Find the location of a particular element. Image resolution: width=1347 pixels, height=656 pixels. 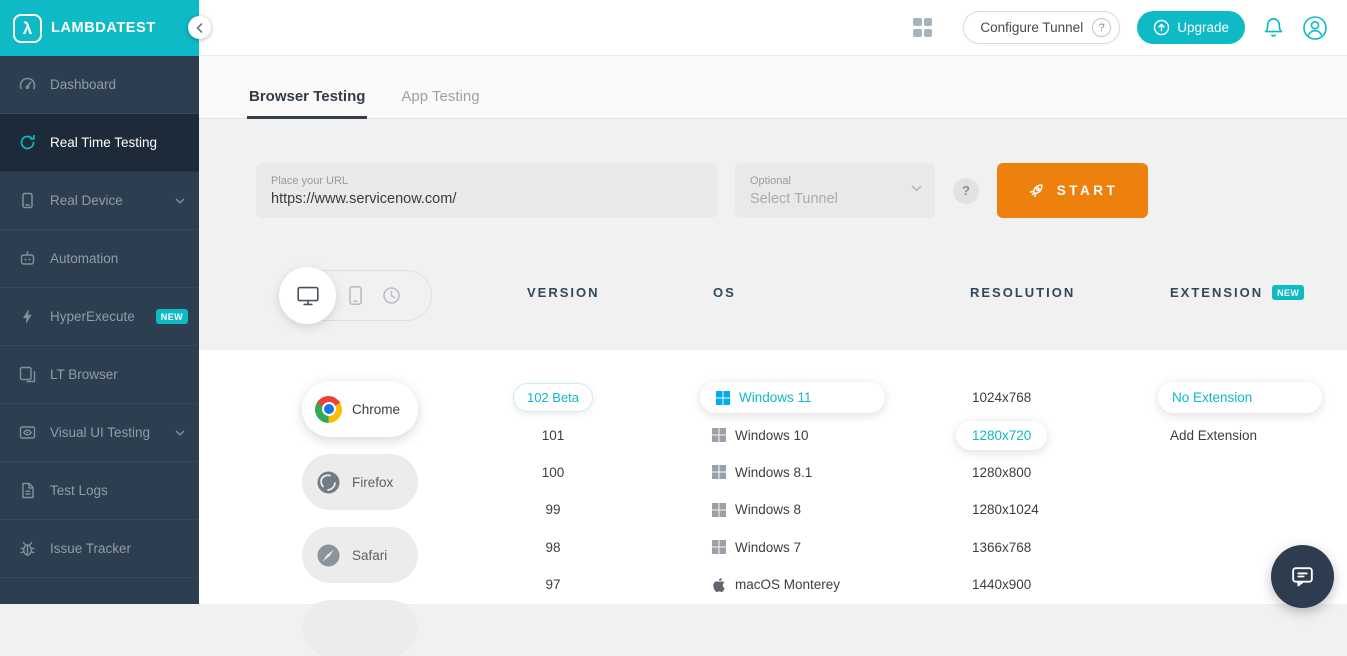

sidebar-item-dashboard: Dashboard is located at coordinates (99, 85).